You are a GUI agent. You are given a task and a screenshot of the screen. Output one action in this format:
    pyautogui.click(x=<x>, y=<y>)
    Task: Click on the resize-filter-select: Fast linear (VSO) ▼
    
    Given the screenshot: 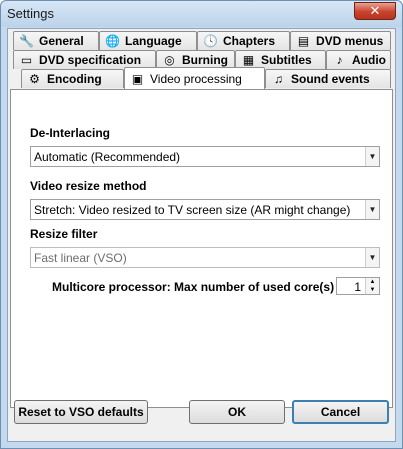 What is the action you would take?
    pyautogui.click(x=205, y=257)
    